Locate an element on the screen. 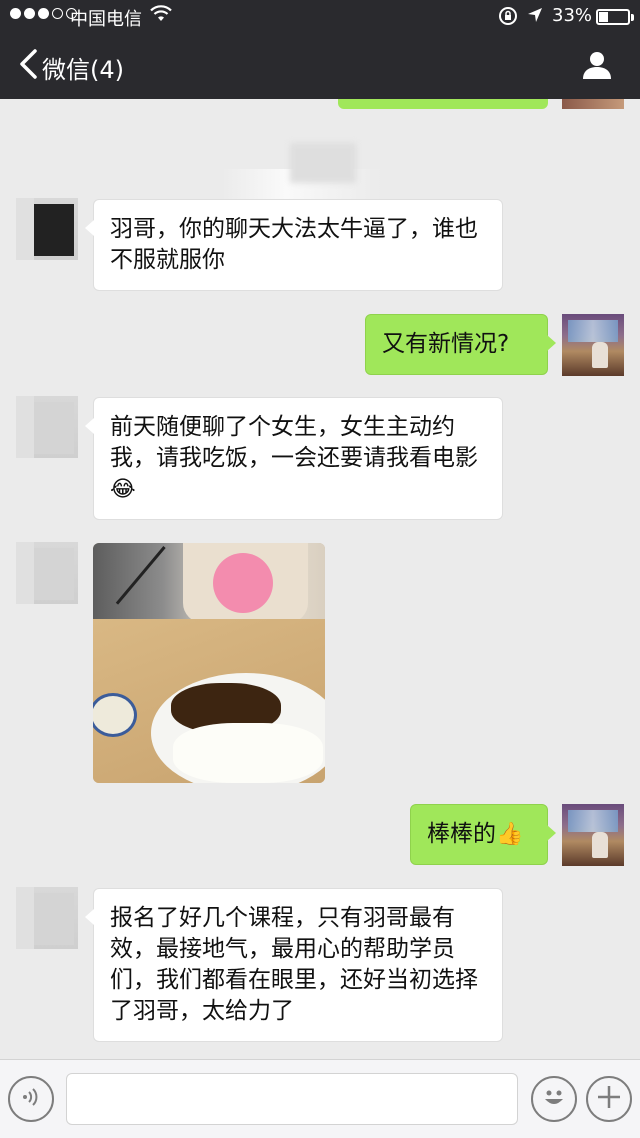 The width and height of the screenshot is (640, 1138). top-bar: 中国电信 33% 微信(4) is located at coordinates (320, 49).